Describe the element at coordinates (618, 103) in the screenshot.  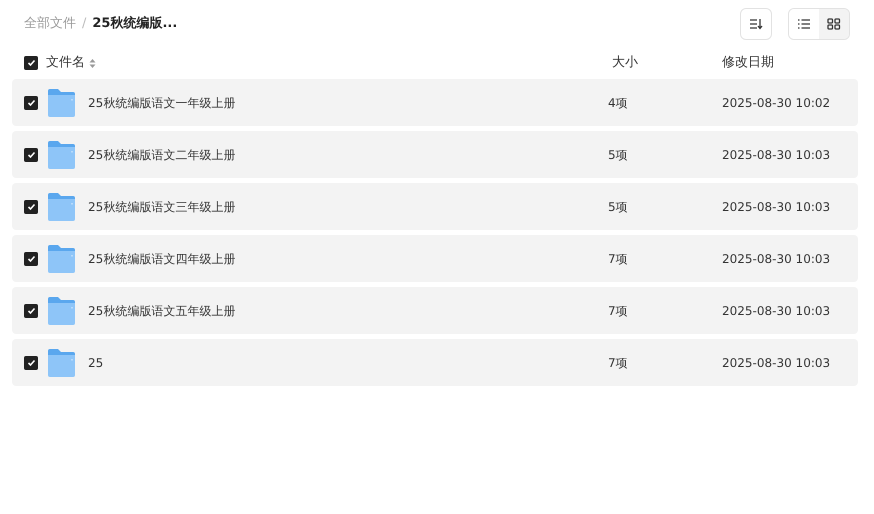
I see `size-text: 4项` at that location.